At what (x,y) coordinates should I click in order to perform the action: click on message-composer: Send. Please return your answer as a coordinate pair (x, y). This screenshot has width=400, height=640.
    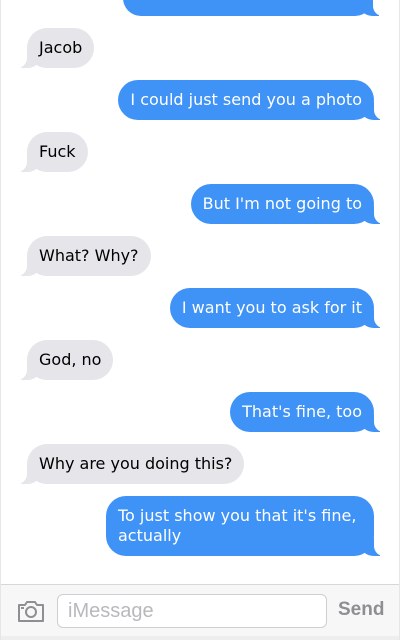
    Looking at the image, I should click on (200, 612).